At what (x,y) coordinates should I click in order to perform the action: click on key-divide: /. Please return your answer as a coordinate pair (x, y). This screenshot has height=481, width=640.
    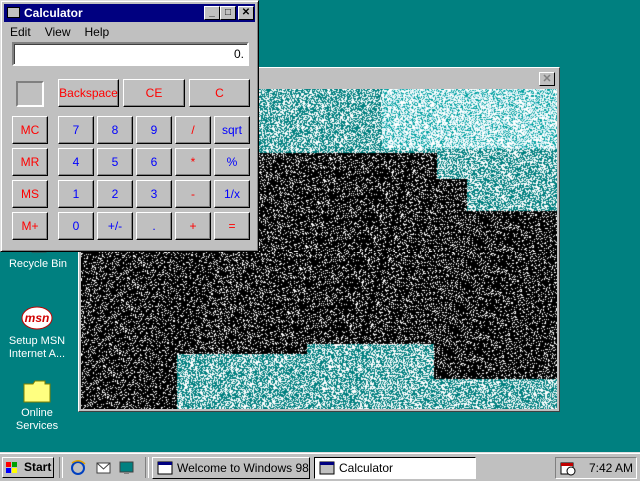
    Looking at the image, I should click on (193, 130).